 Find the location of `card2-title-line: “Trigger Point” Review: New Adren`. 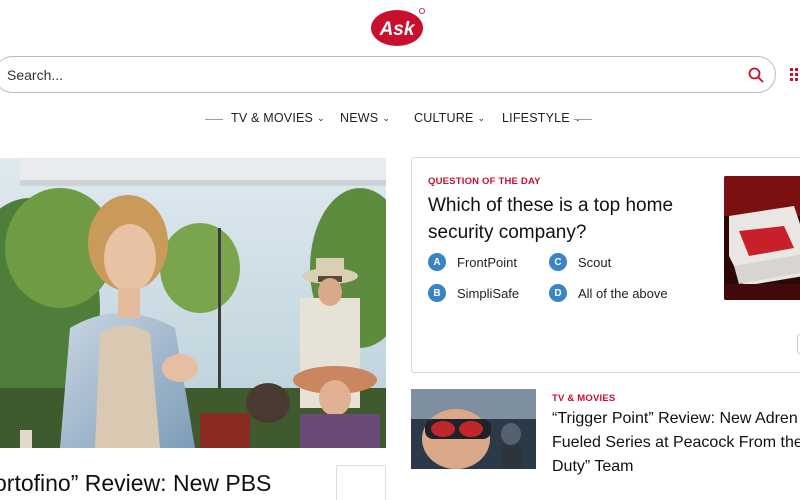

card2-title-line: “Trigger Point” Review: New Adren is located at coordinates (675, 418).